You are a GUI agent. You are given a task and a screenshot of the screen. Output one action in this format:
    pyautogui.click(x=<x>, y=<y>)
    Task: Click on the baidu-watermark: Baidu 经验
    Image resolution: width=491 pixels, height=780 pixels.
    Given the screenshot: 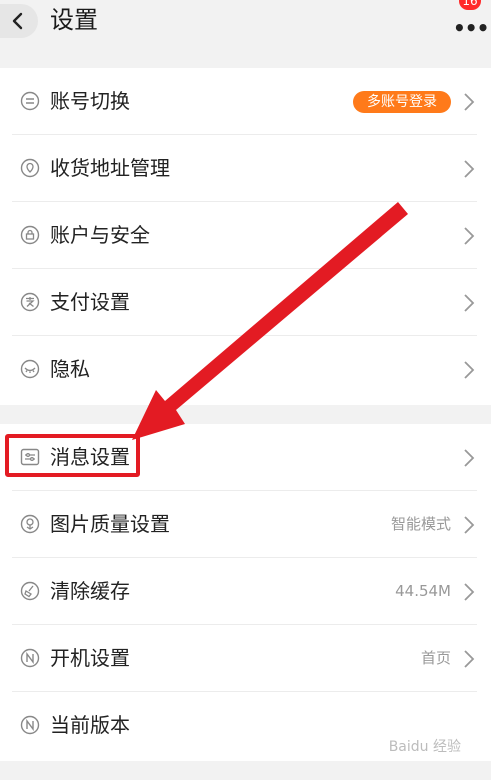 What is the action you would take?
    pyautogui.click(x=424, y=747)
    